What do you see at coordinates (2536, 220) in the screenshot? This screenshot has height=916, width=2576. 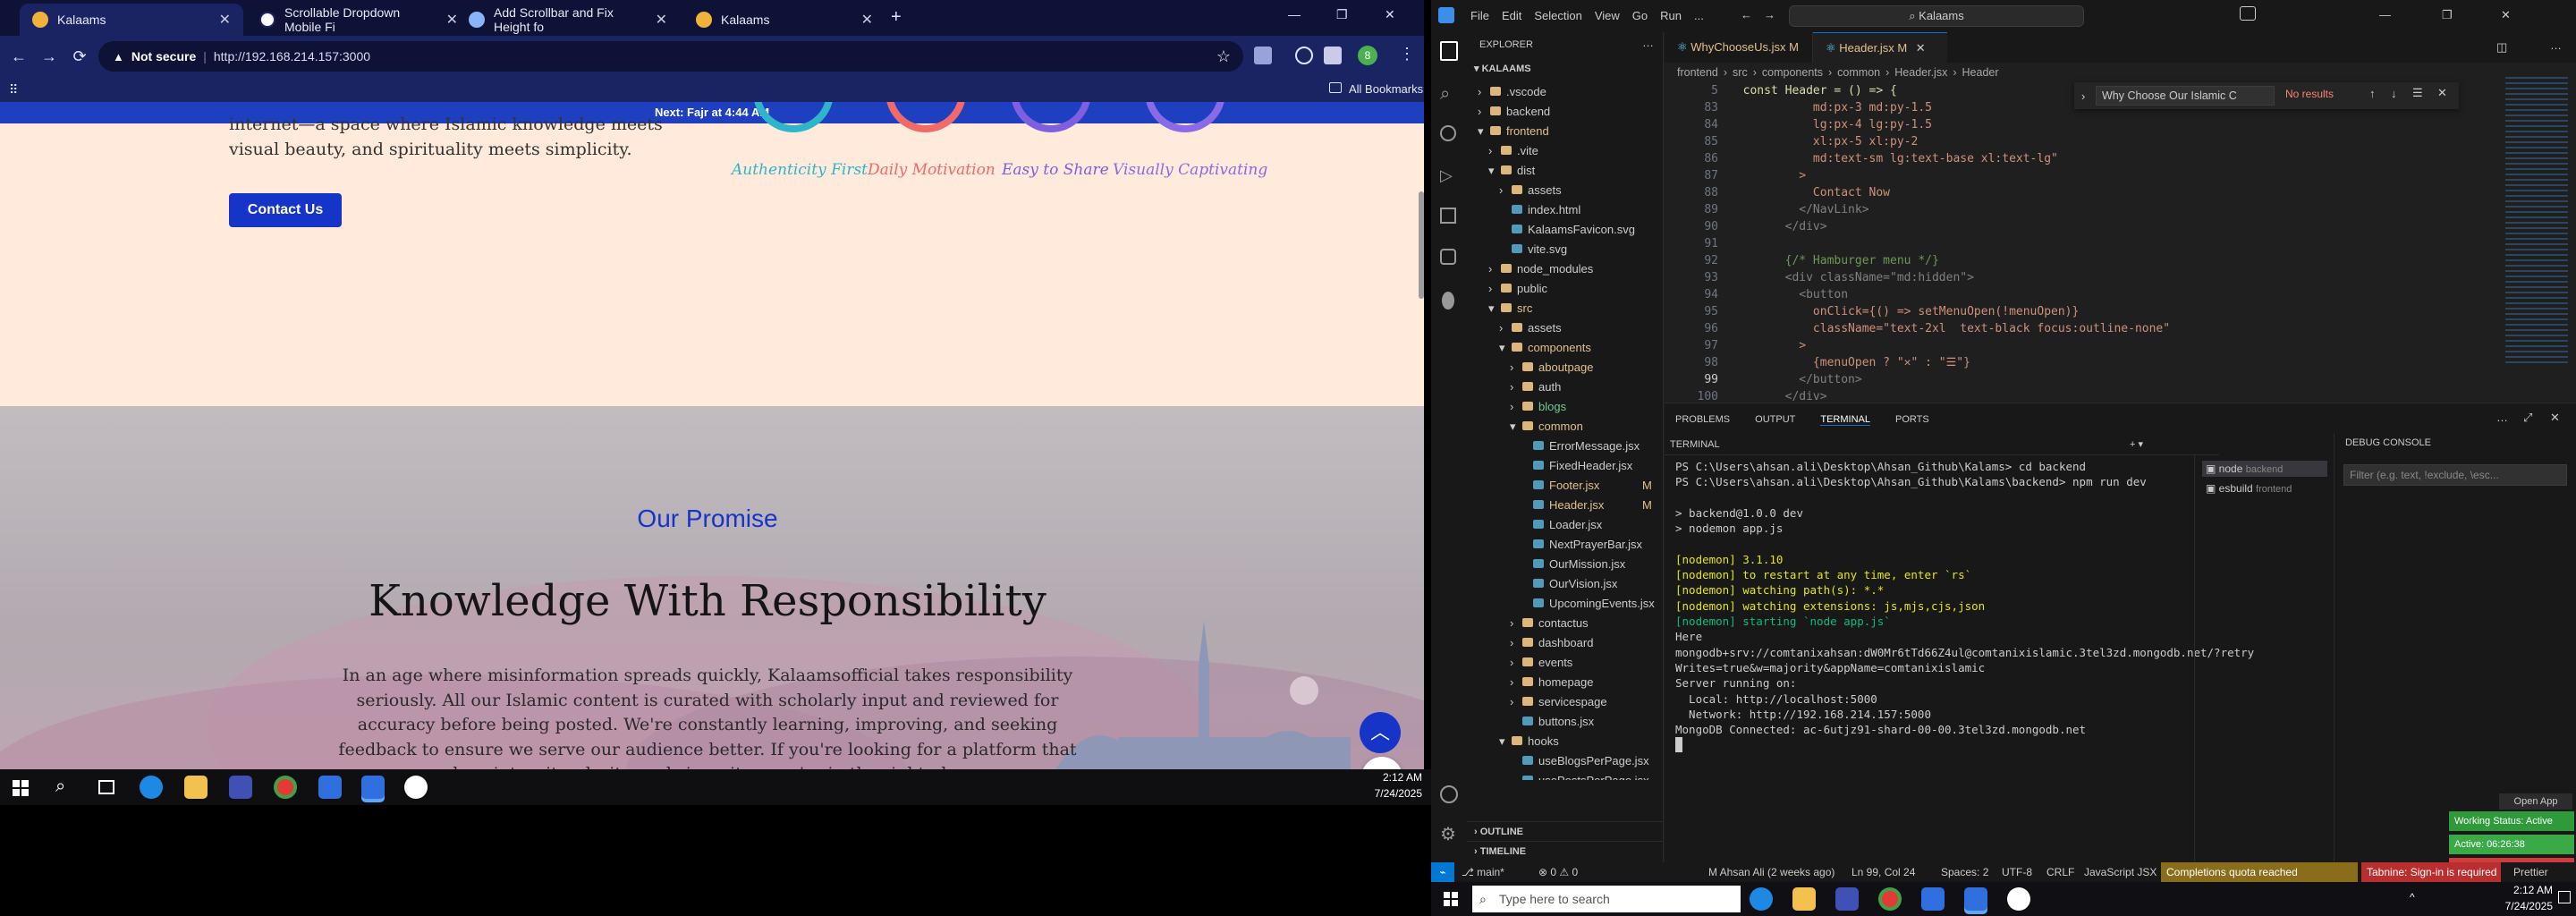 I see `minimap` at bounding box center [2536, 220].